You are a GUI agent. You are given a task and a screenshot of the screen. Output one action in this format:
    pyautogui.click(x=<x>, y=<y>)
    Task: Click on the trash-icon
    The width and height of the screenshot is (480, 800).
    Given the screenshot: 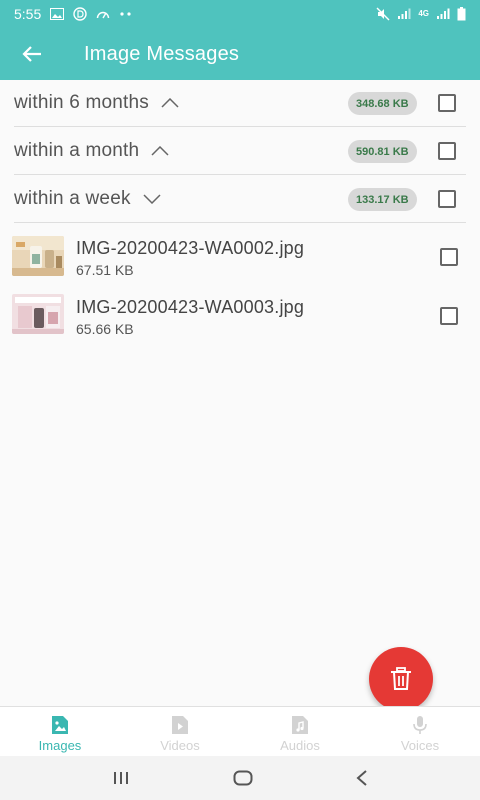 What is the action you would take?
    pyautogui.click(x=401, y=679)
    